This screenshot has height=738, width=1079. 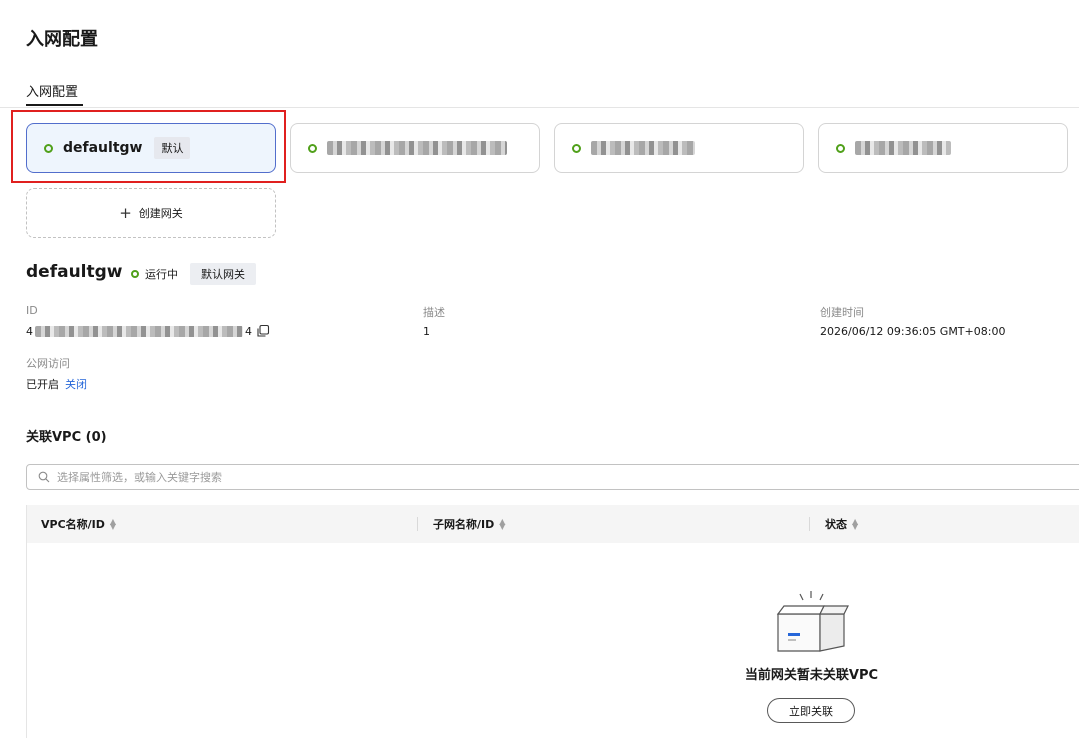 What do you see at coordinates (161, 274) in the screenshot?
I see `status-text: 运行中` at bounding box center [161, 274].